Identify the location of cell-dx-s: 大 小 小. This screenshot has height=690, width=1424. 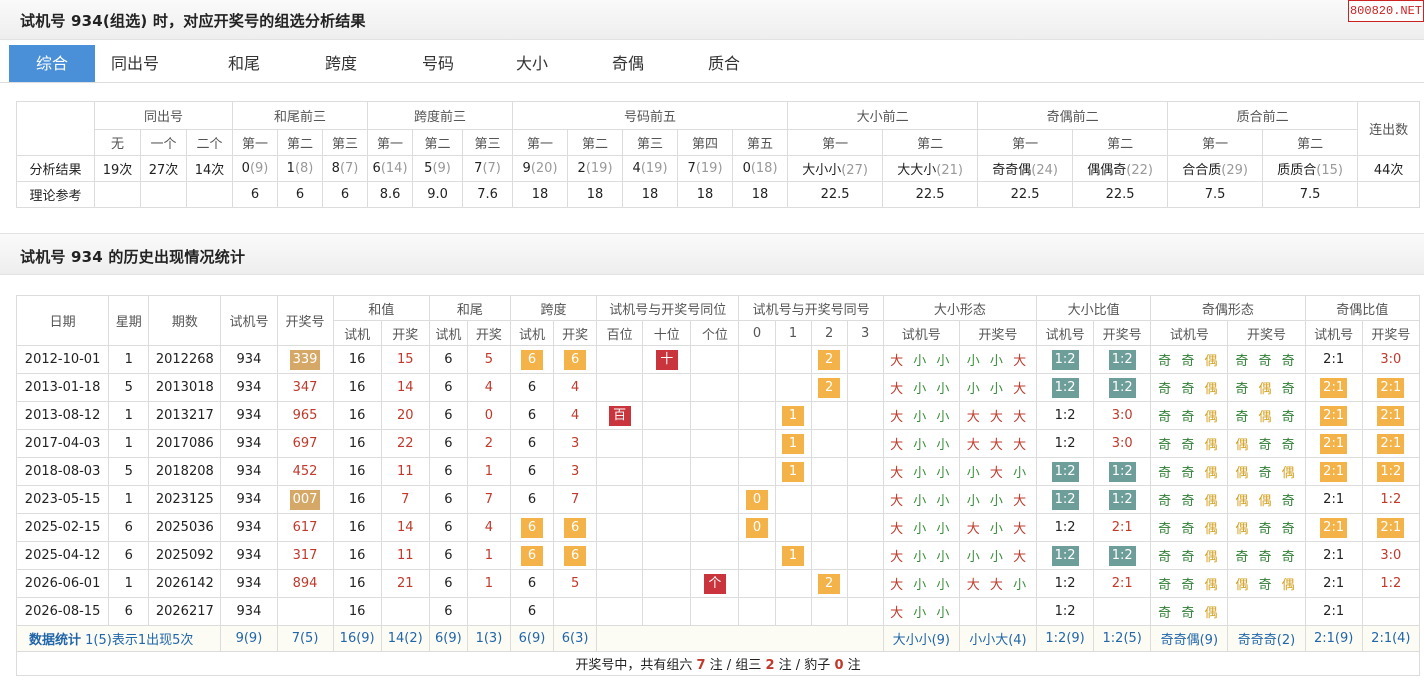
(921, 359).